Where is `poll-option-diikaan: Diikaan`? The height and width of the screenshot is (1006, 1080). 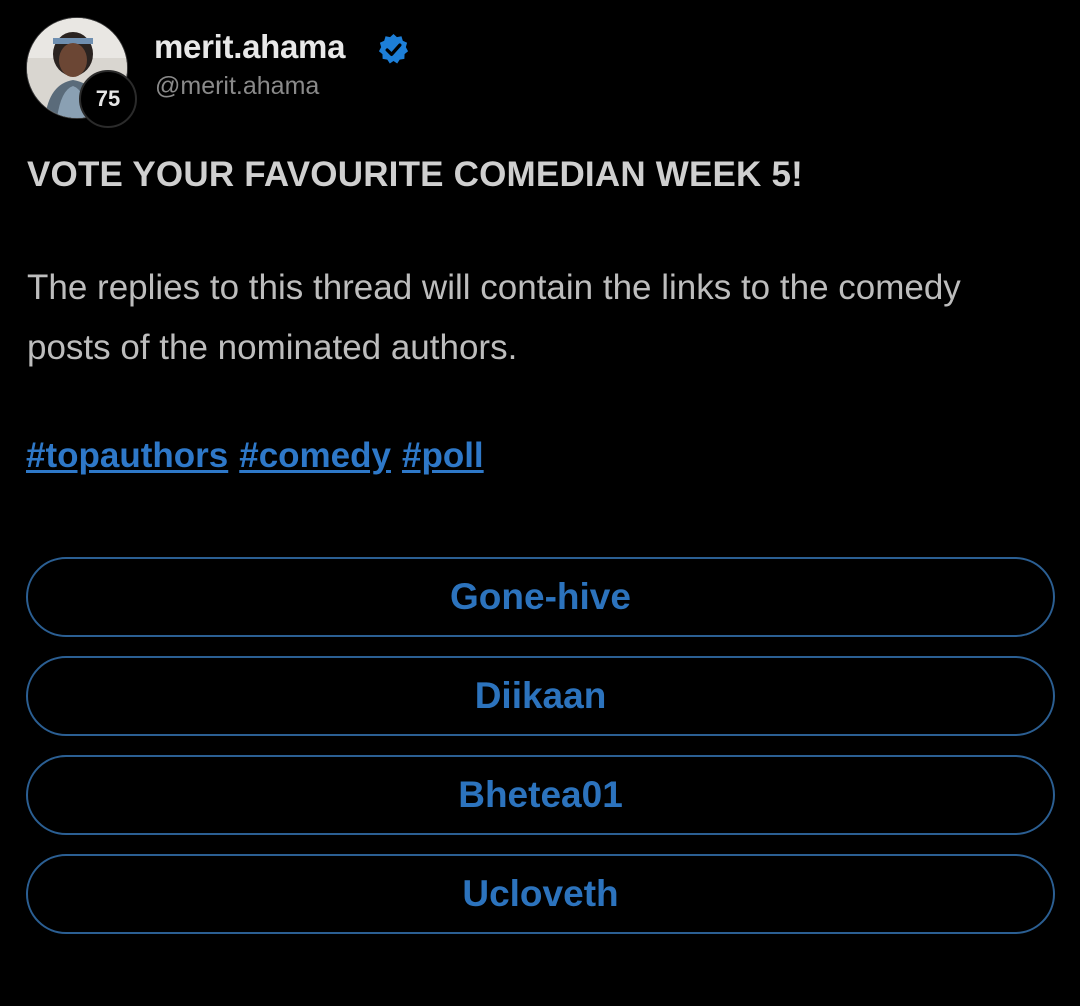 poll-option-diikaan: Diikaan is located at coordinates (540, 696).